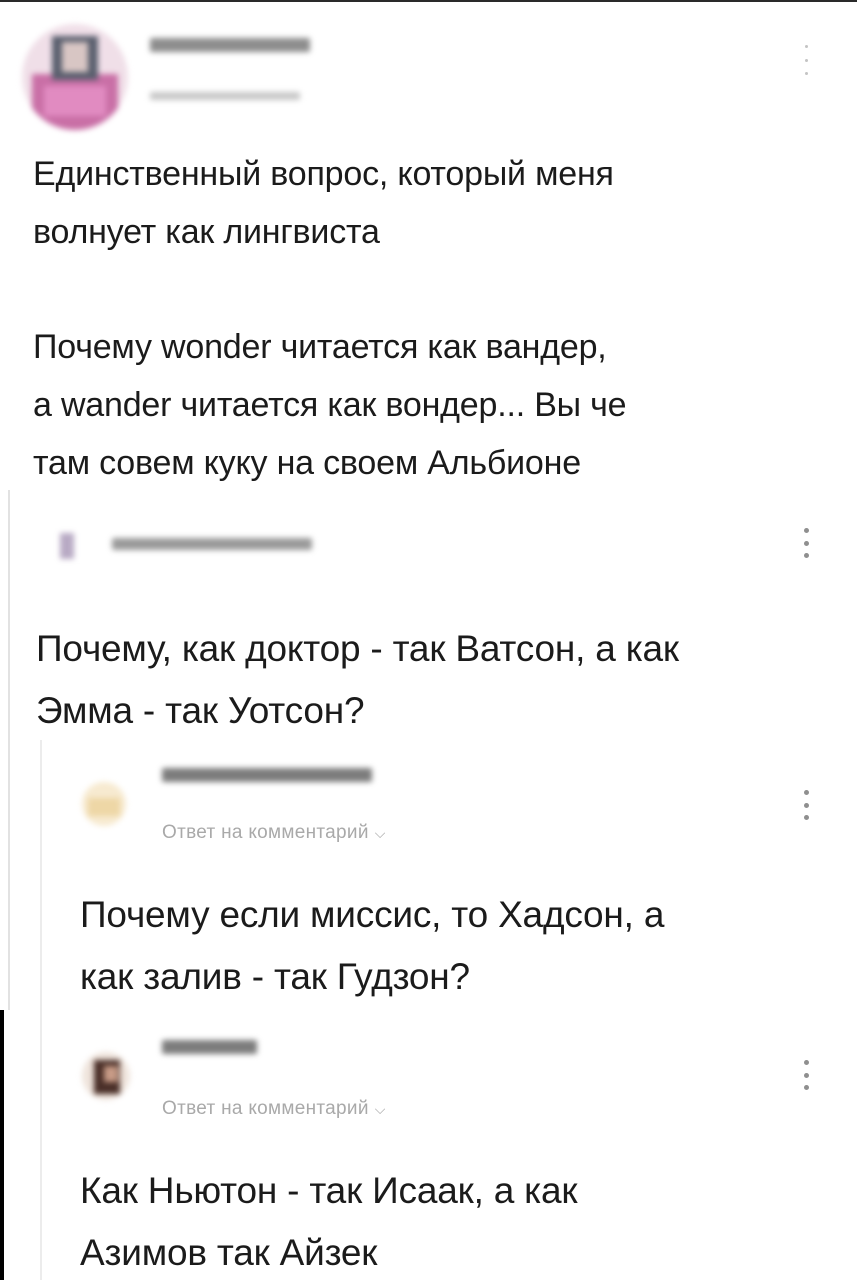  Describe the element at coordinates (307, 463) in the screenshot. I see `post-line: там совем куку на своем Альбионе` at that location.